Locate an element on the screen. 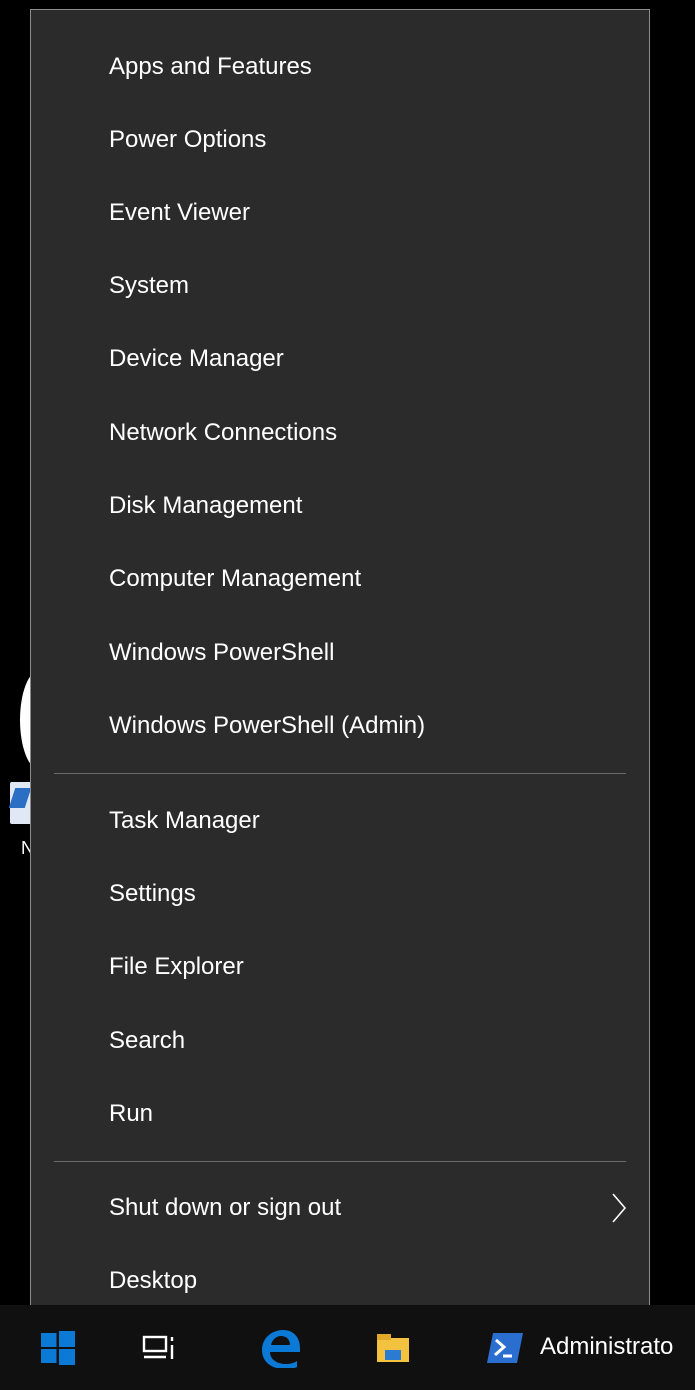 This screenshot has width=695, height=1390. menu-item-event-viewer: Event Viewer is located at coordinates (340, 213).